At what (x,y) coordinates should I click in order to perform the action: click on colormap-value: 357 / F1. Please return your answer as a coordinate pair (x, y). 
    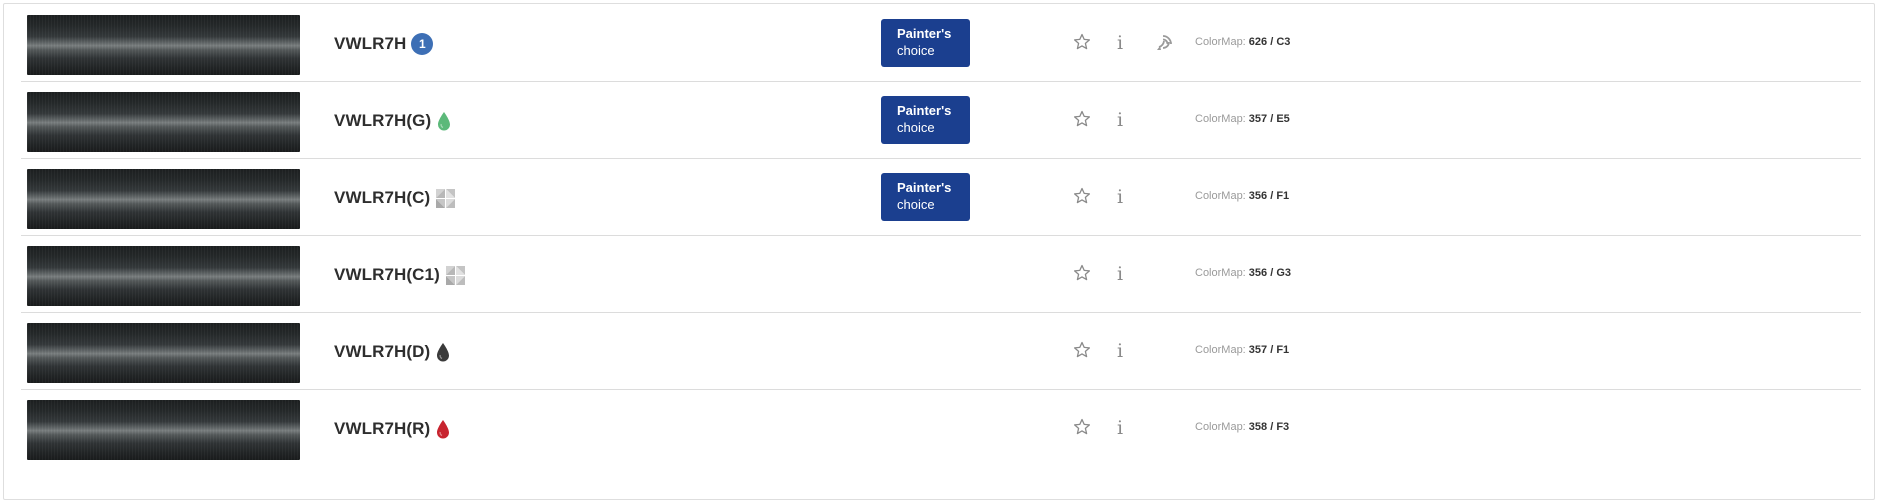
    Looking at the image, I should click on (1269, 350).